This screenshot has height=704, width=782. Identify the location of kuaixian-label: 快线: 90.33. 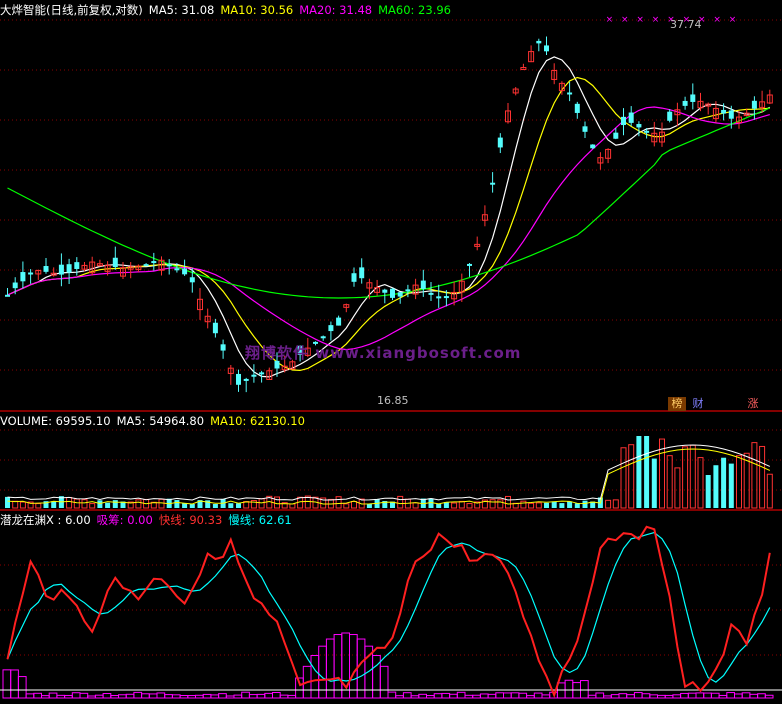
(190, 520).